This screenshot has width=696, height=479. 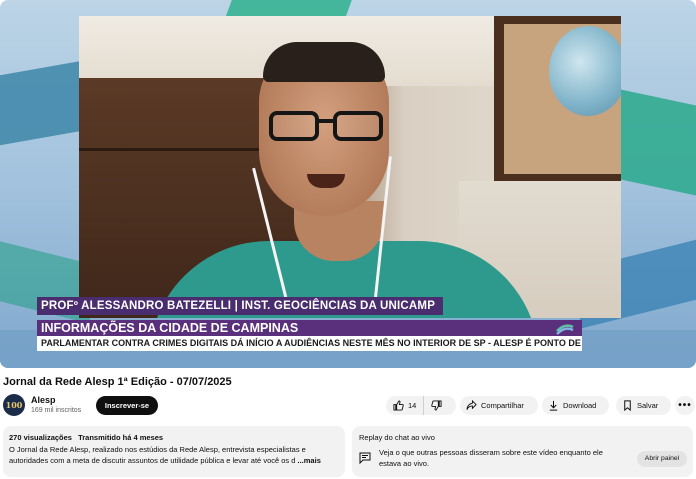 What do you see at coordinates (127, 405) in the screenshot?
I see `subscribe-button: Inscrever-se` at bounding box center [127, 405].